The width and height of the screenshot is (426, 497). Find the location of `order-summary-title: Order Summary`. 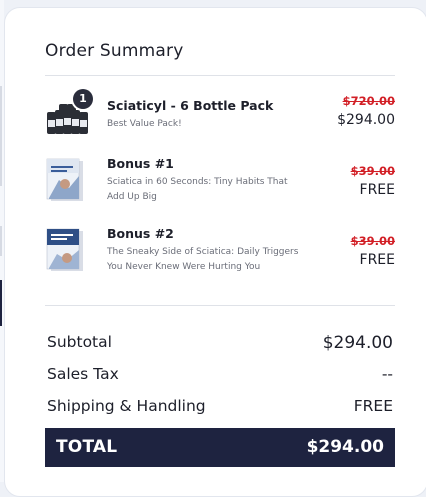

order-summary-title: Order Summary is located at coordinates (114, 51).